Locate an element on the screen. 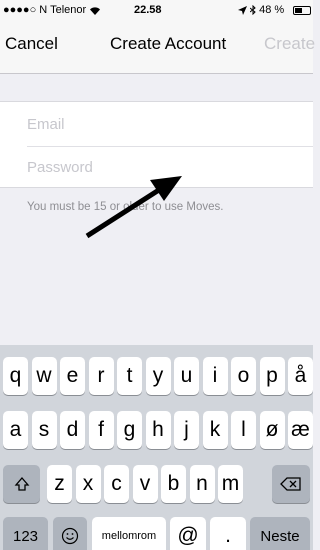 The width and height of the screenshot is (320, 550). key-f-label: f is located at coordinates (101, 429).